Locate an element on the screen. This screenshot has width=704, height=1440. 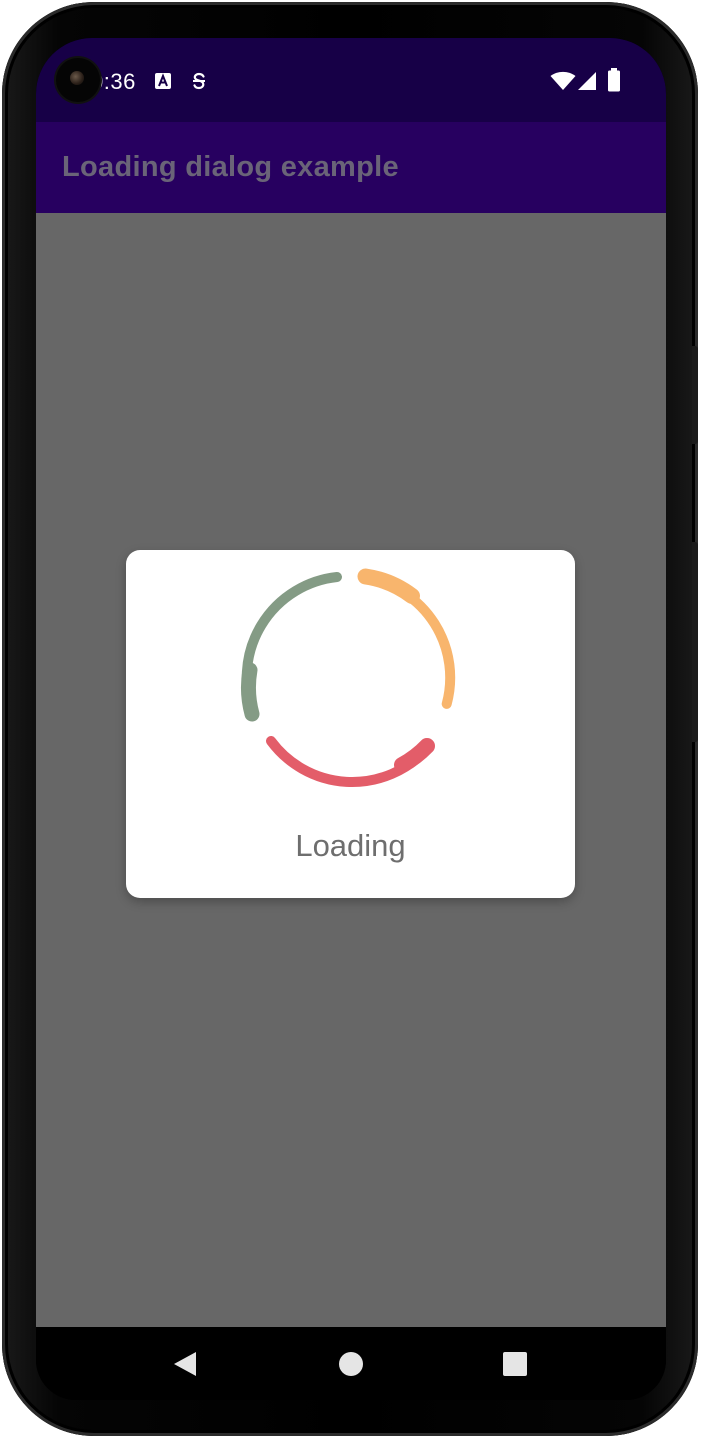
spinner-arc-orange-tip is located at coordinates (388, 586).